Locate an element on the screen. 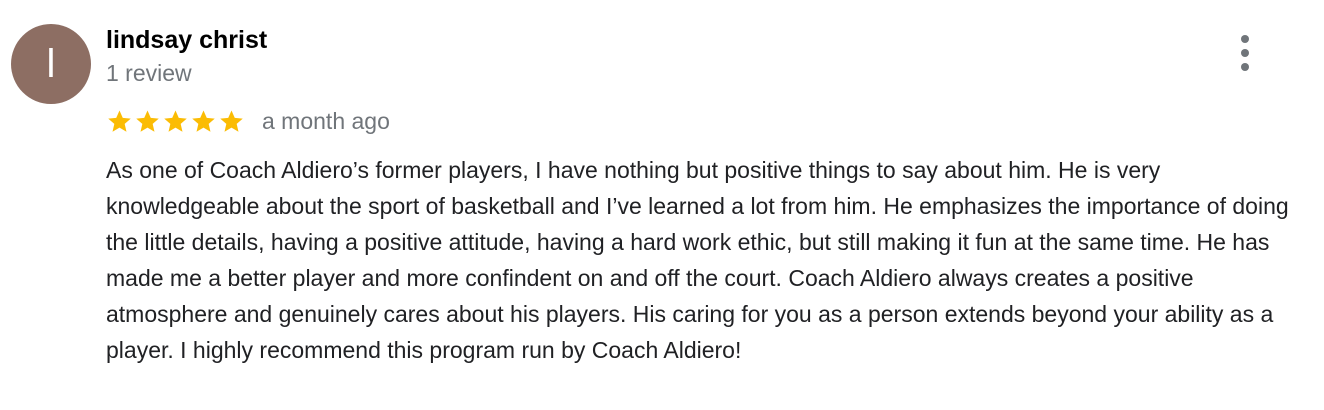  rating-row: a month ago is located at coordinates (248, 121).